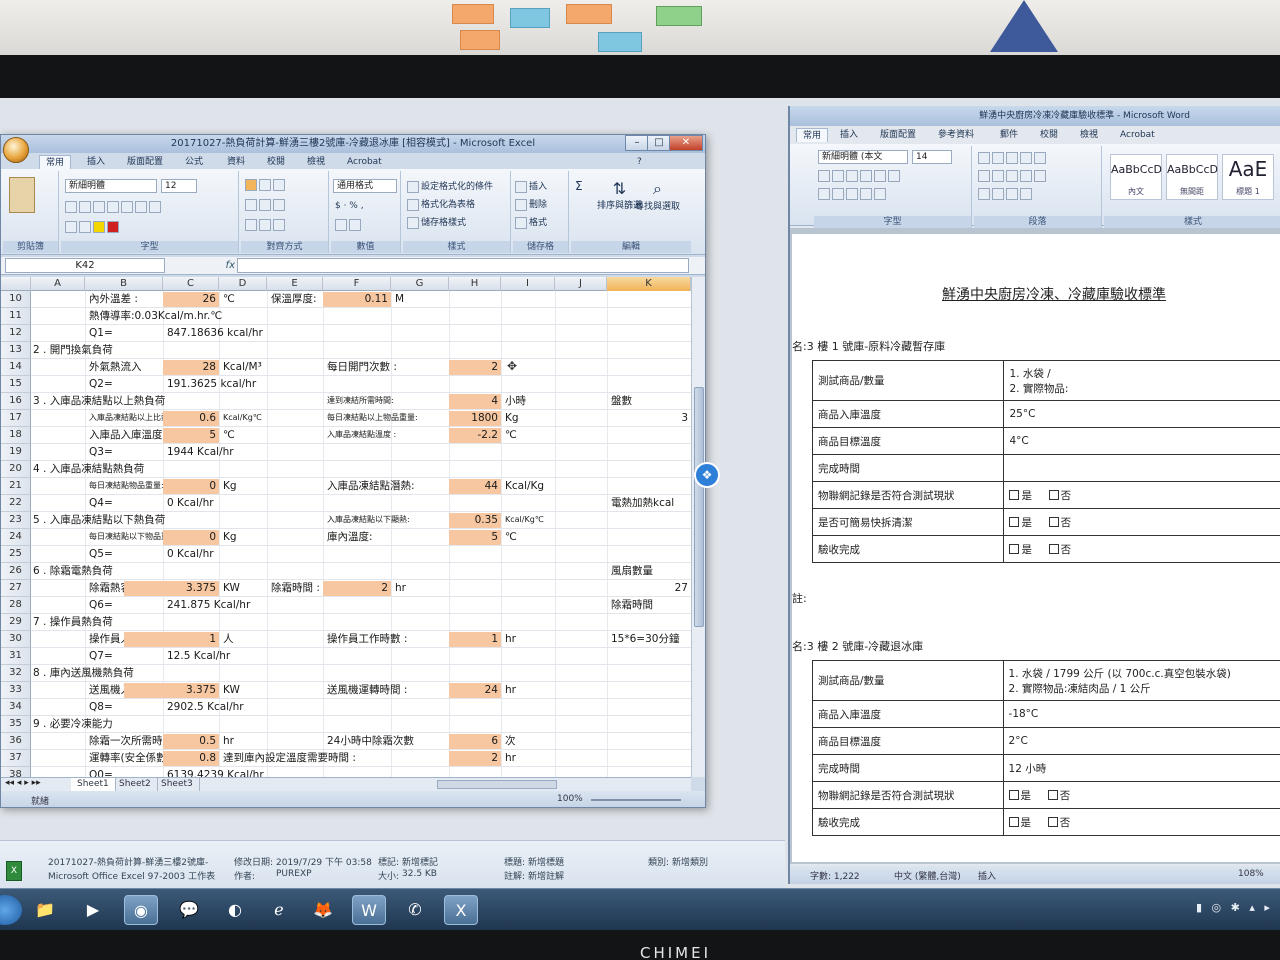 Image resolution: width=1280 pixels, height=960 pixels. What do you see at coordinates (546, 861) in the screenshot?
I see `title-value: 新增標題` at bounding box center [546, 861].